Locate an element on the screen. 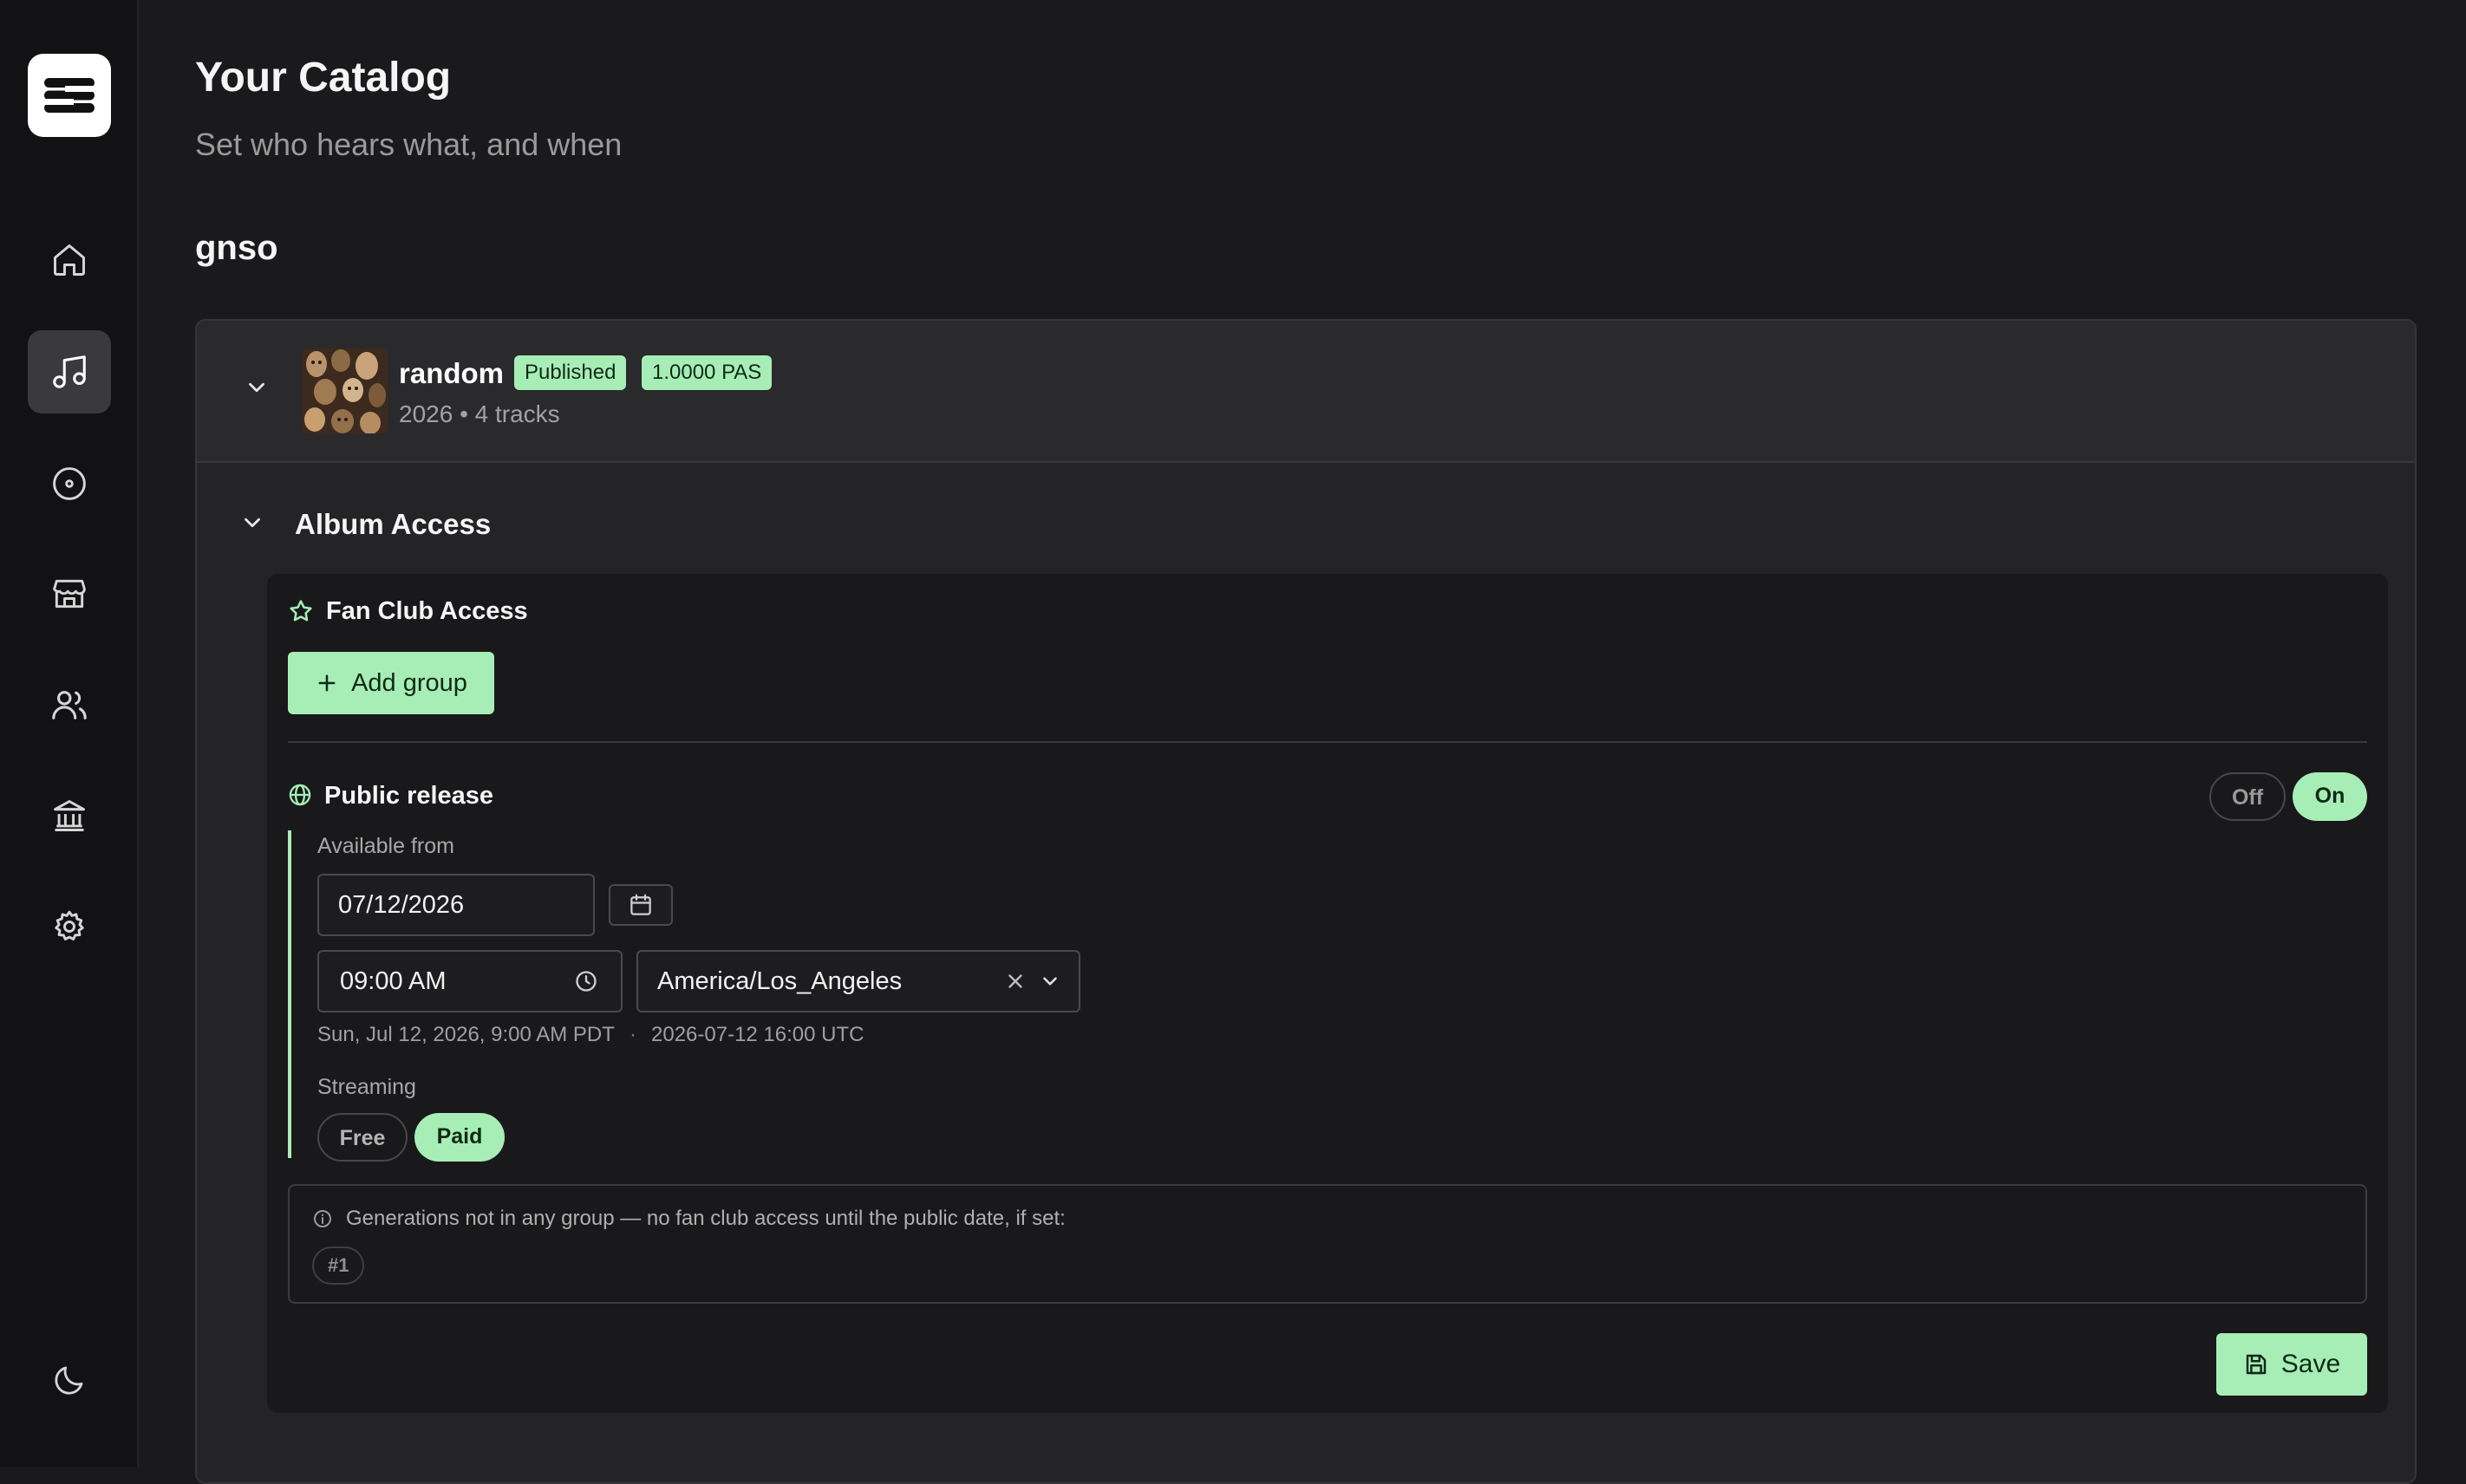 The image size is (2466, 1484). gear-icon is located at coordinates (69, 925).